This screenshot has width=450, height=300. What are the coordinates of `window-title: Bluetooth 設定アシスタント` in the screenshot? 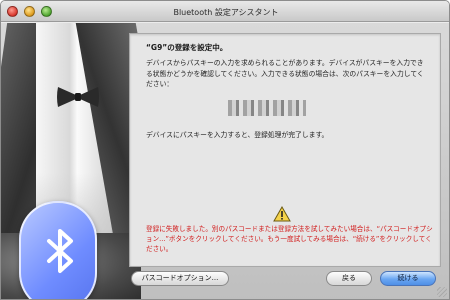 It's located at (226, 12).